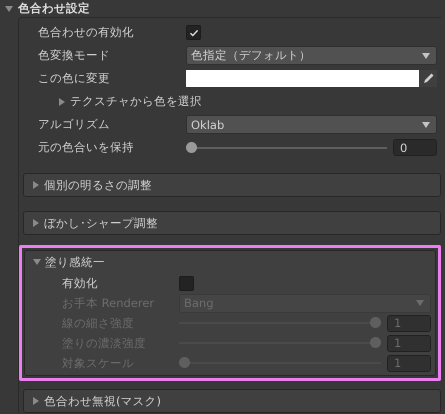 The image size is (445, 414). Describe the element at coordinates (102, 401) in the screenshot. I see `foldout-label: 色合わせ無視(マスク)` at that location.